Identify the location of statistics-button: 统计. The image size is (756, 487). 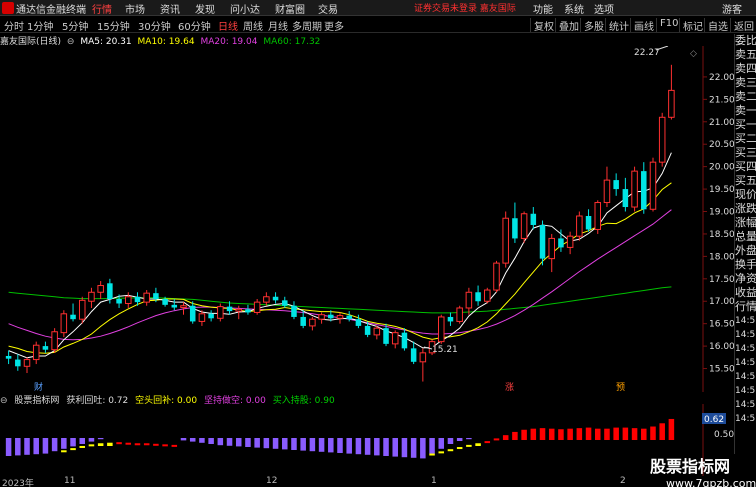
(618, 25).